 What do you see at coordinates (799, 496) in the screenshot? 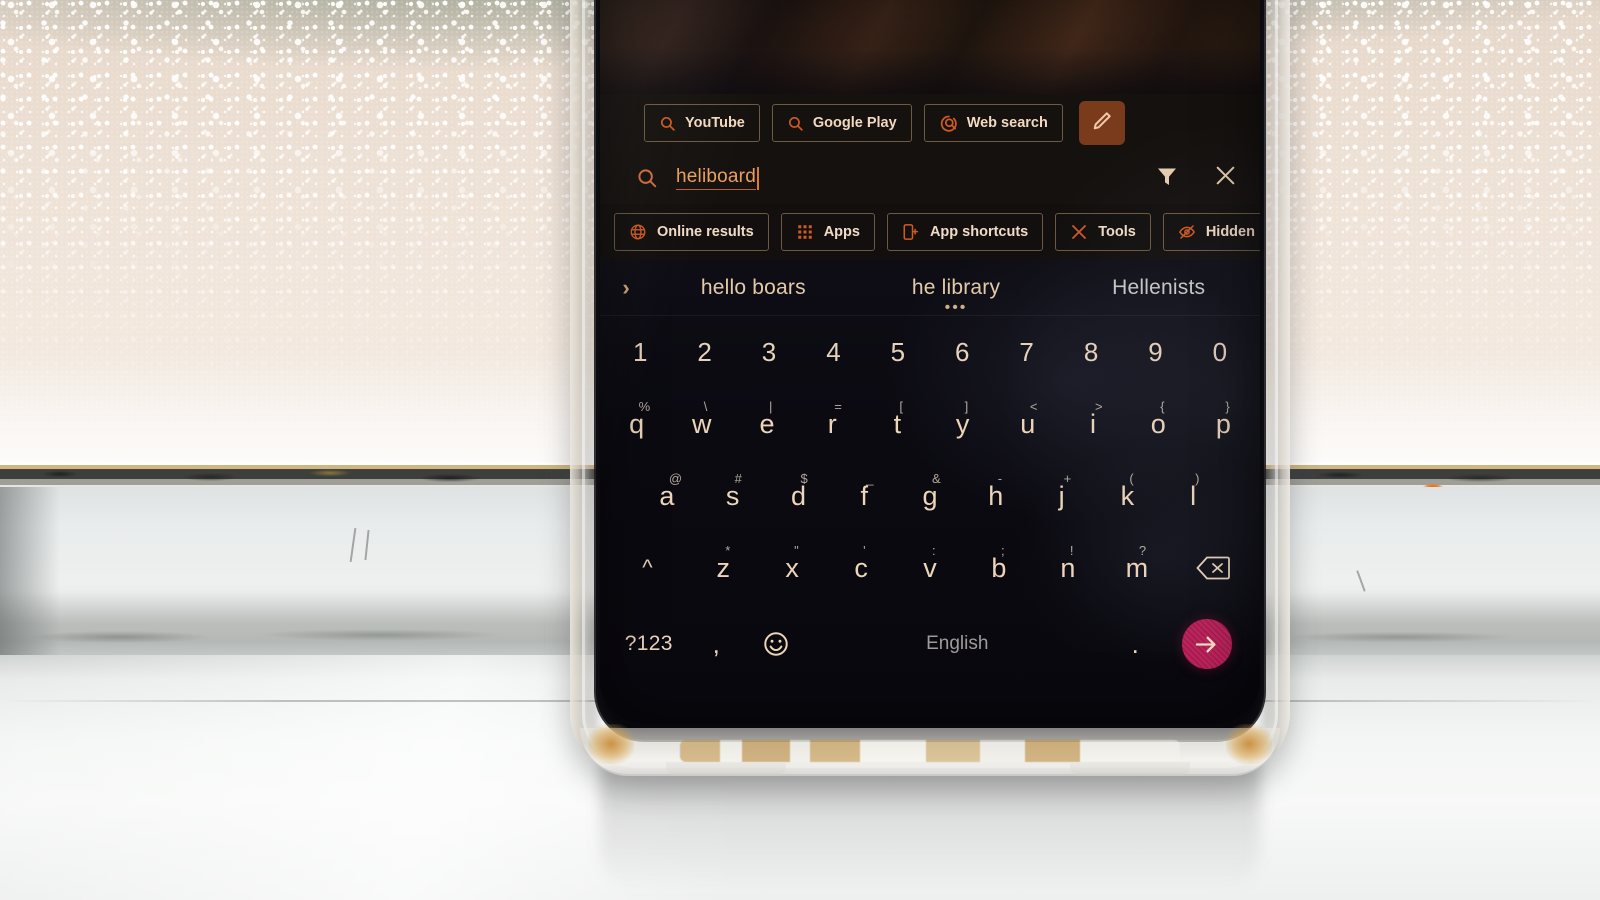
I see `key-d: $ d` at bounding box center [799, 496].